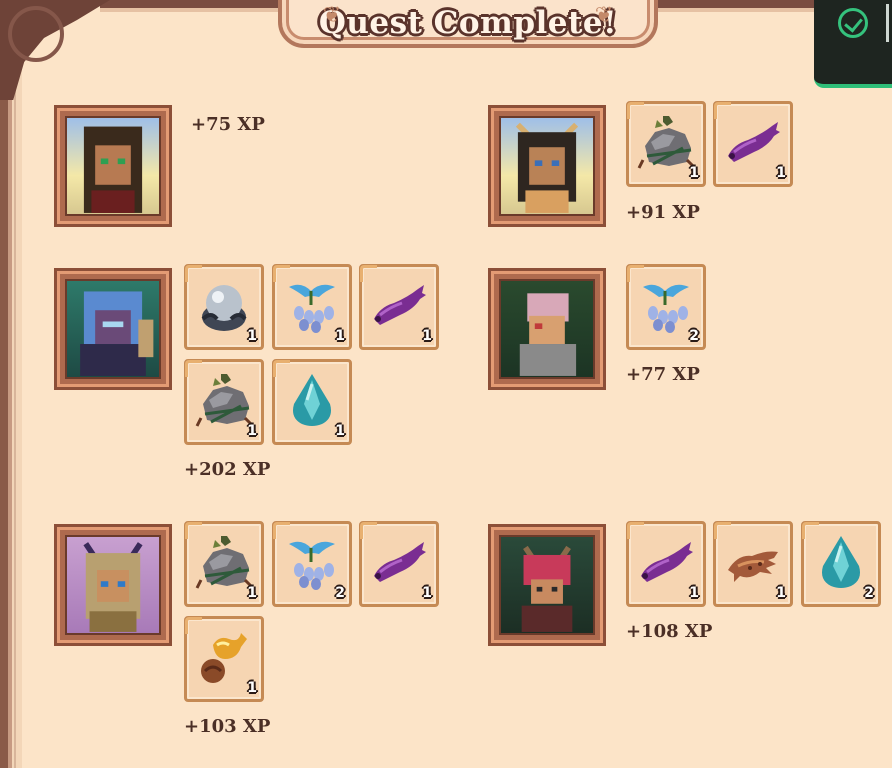  I want to click on orange-pouch-icon, so click(224, 658).